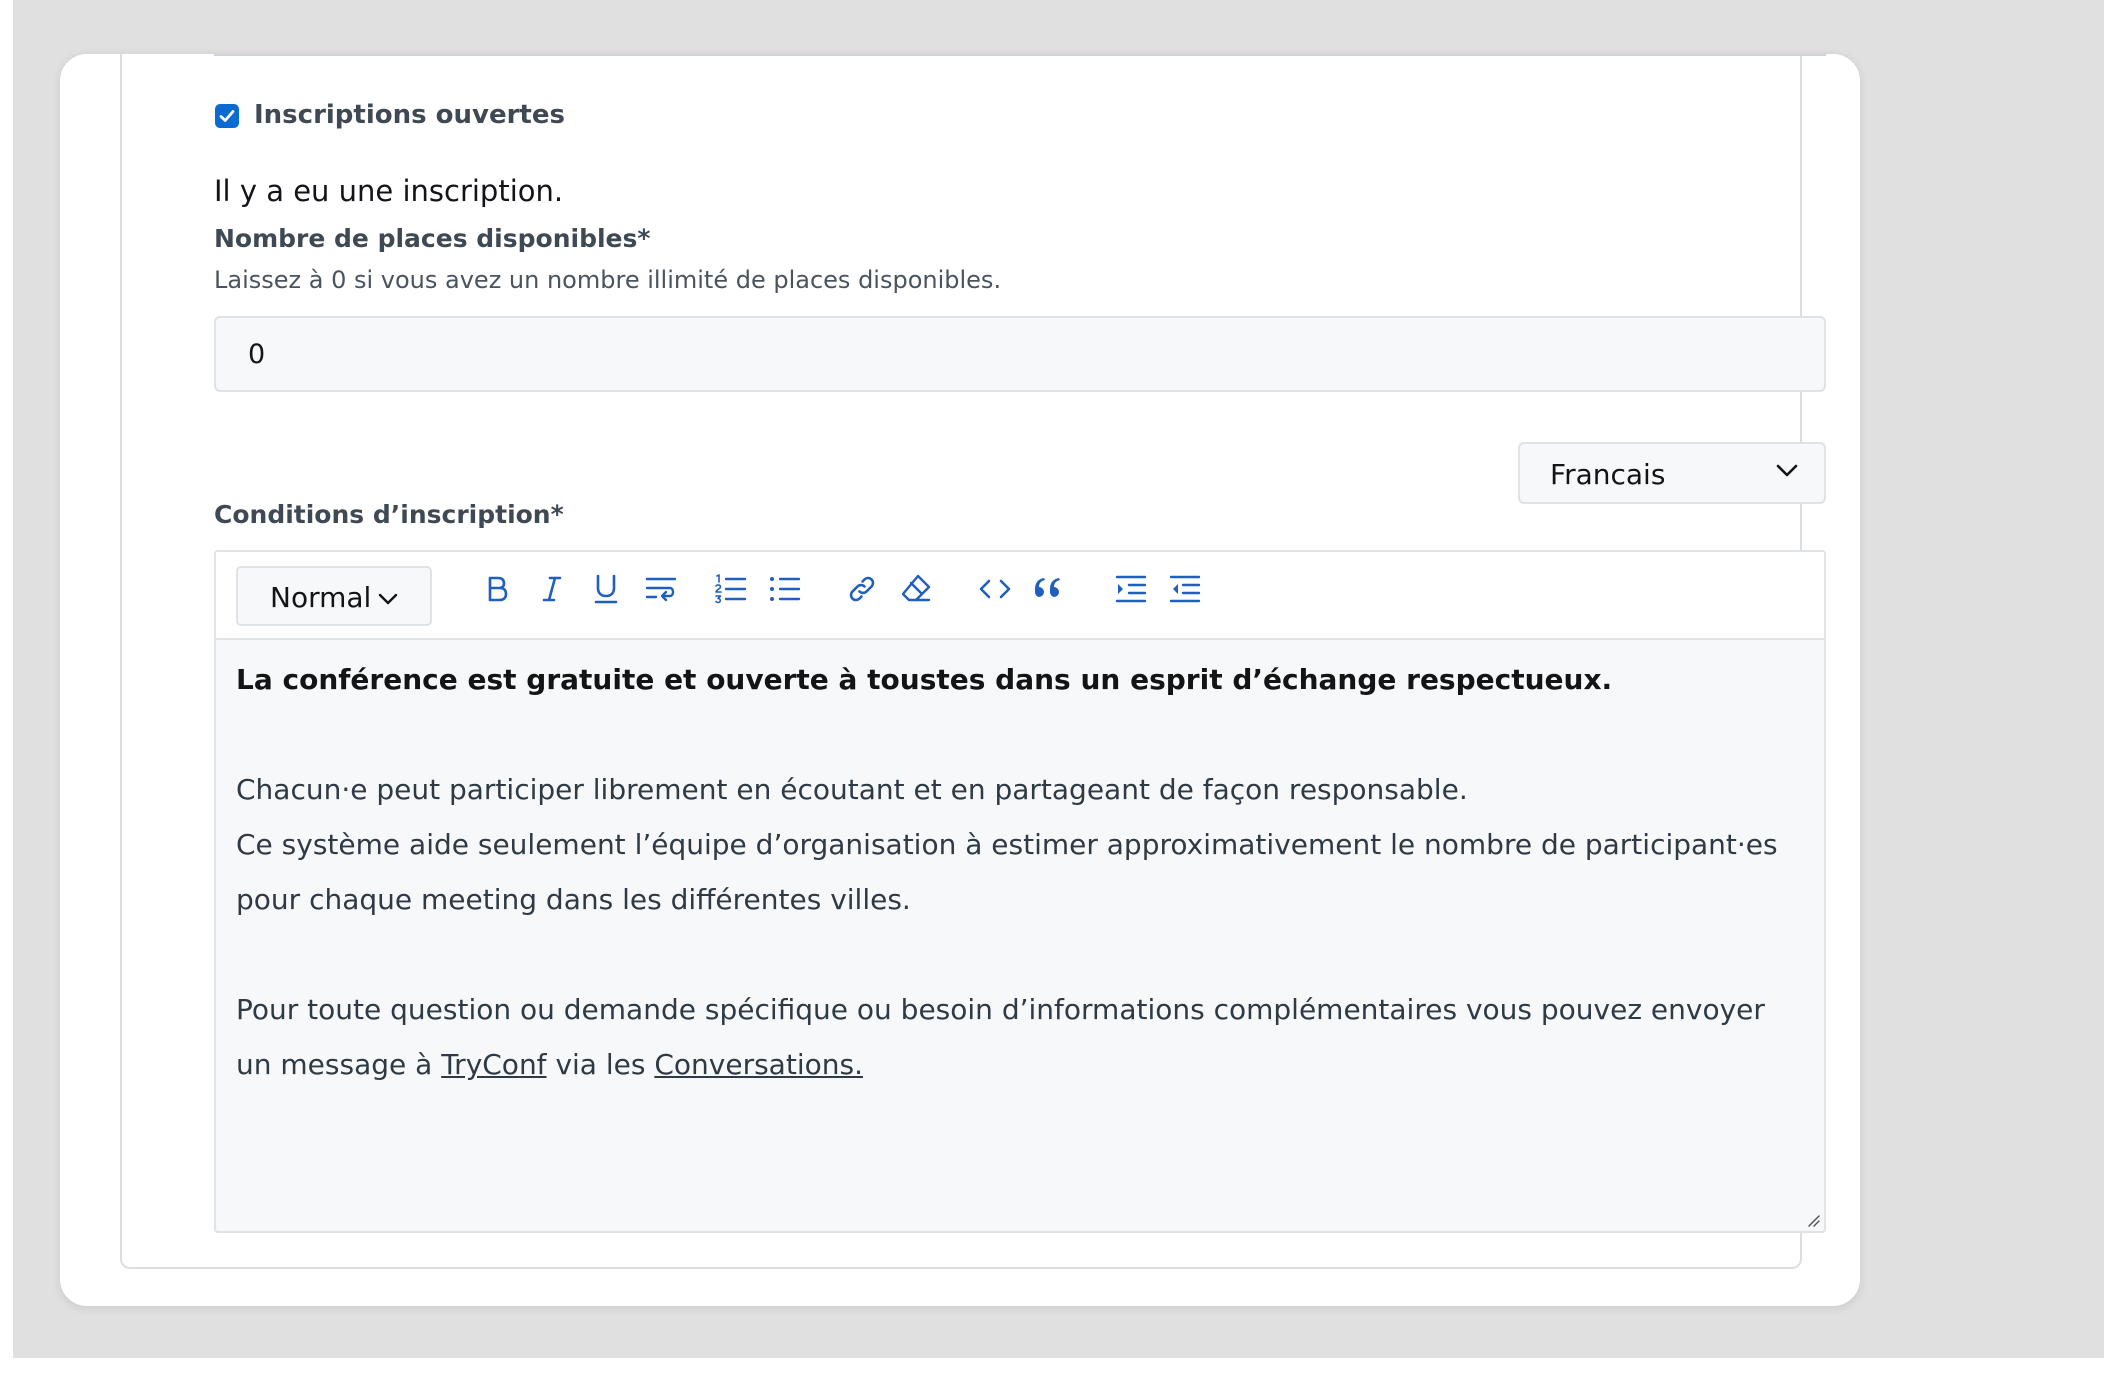  I want to click on bullet-list-icon, so click(785, 589).